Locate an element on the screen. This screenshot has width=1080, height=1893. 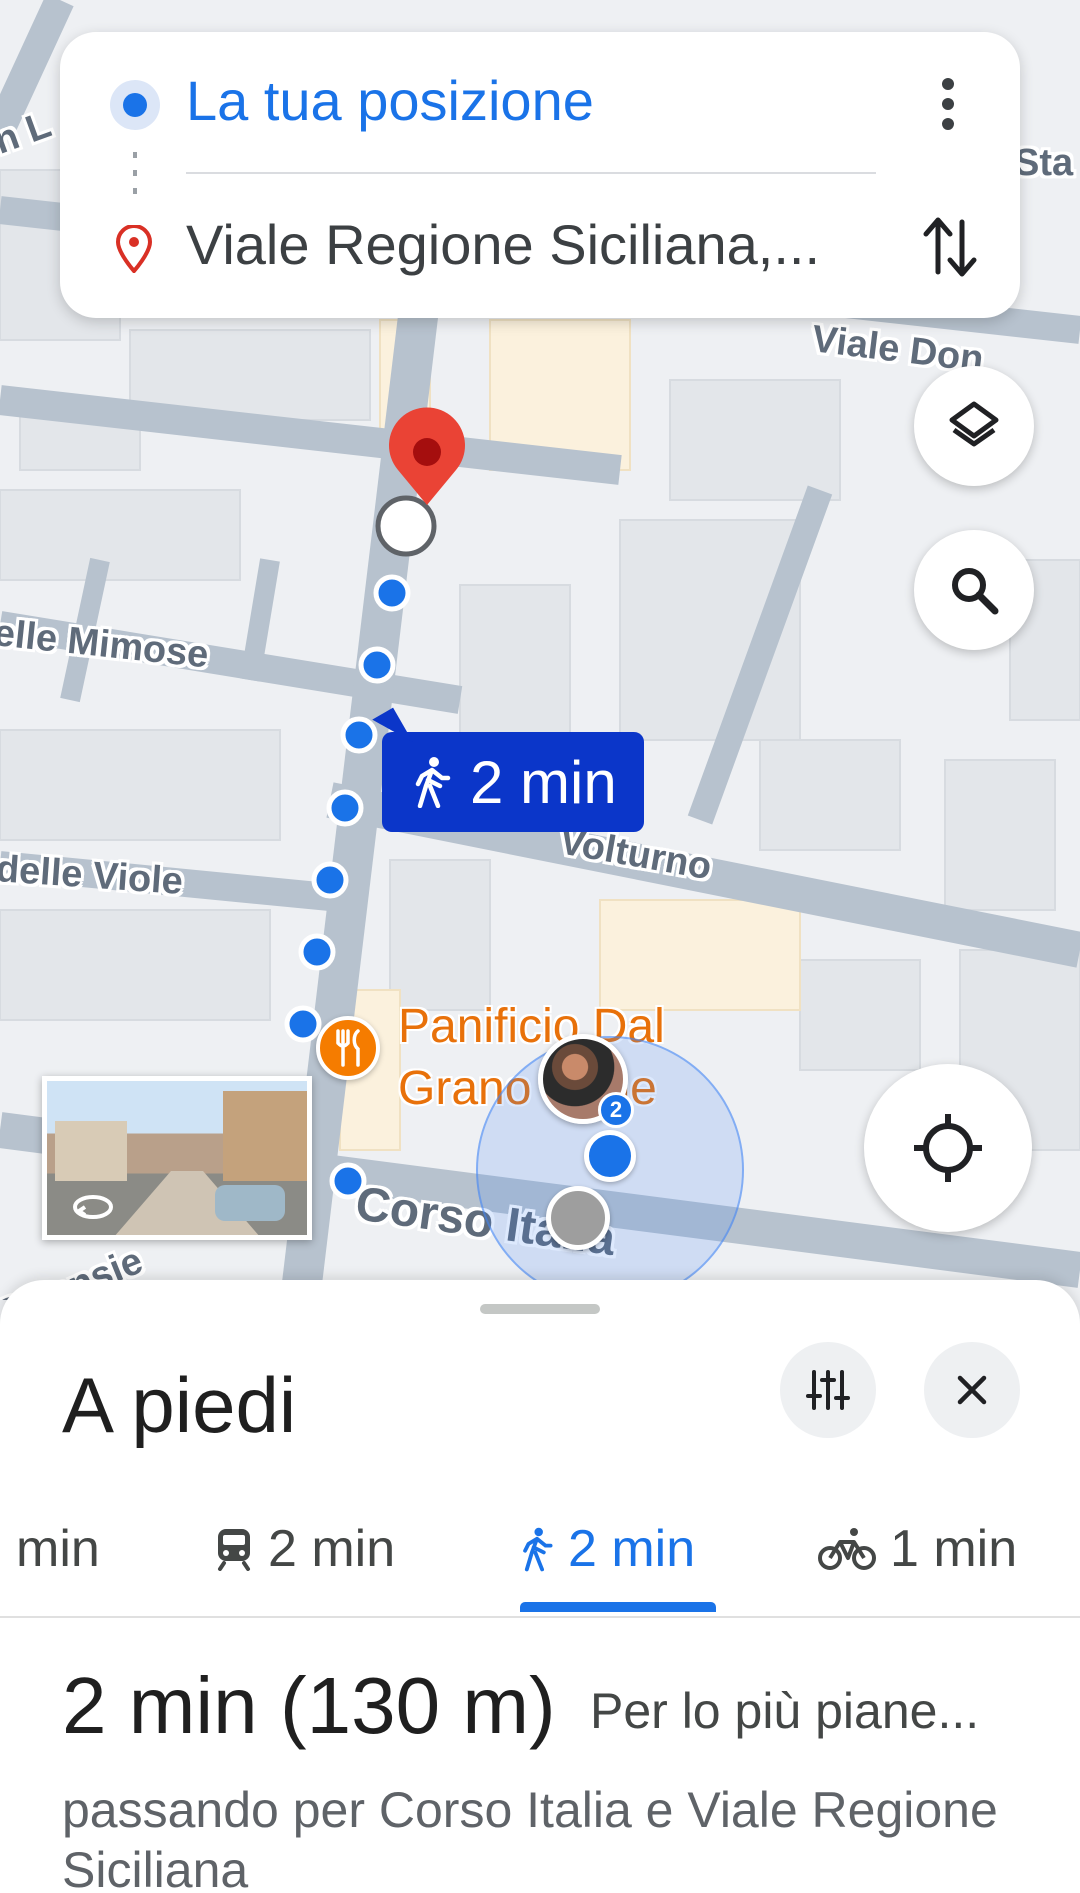
route-options-button is located at coordinates (828, 1390).